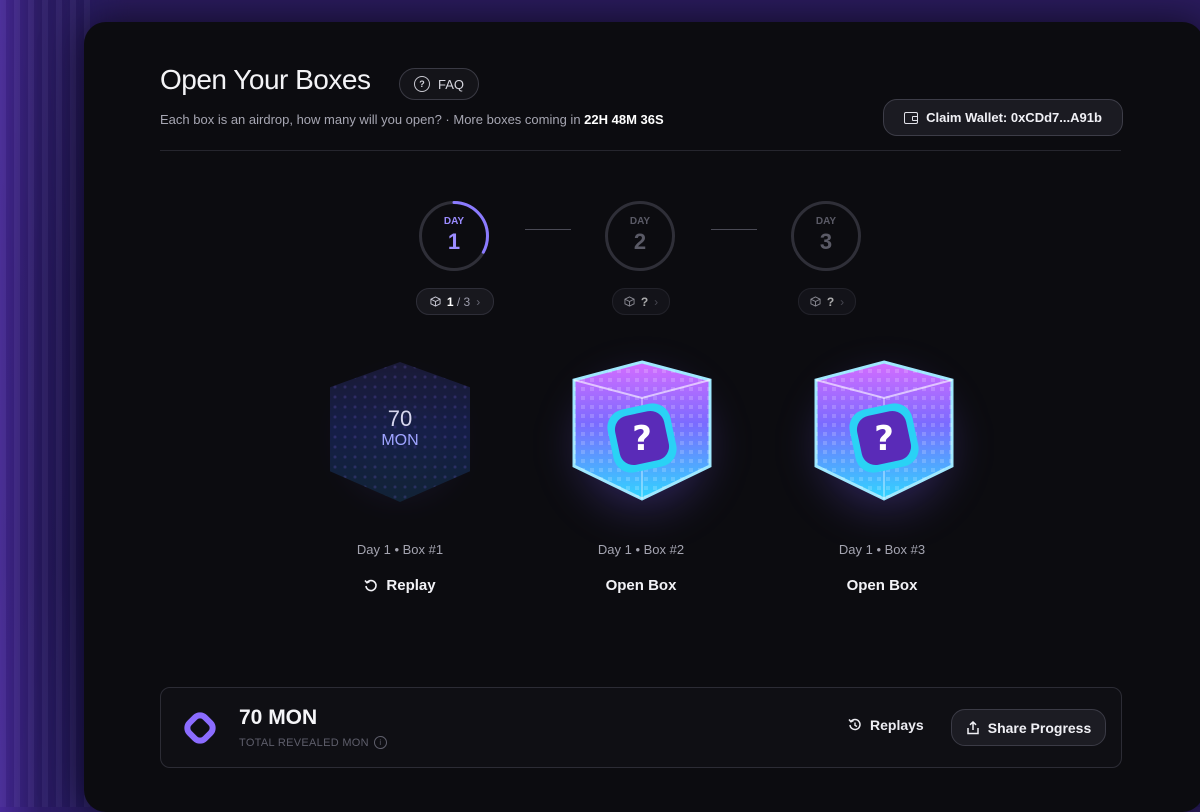 The height and width of the screenshot is (812, 1200). What do you see at coordinates (304, 742) in the screenshot?
I see `total-revealed-label: TOTAL REVEALED MON` at bounding box center [304, 742].